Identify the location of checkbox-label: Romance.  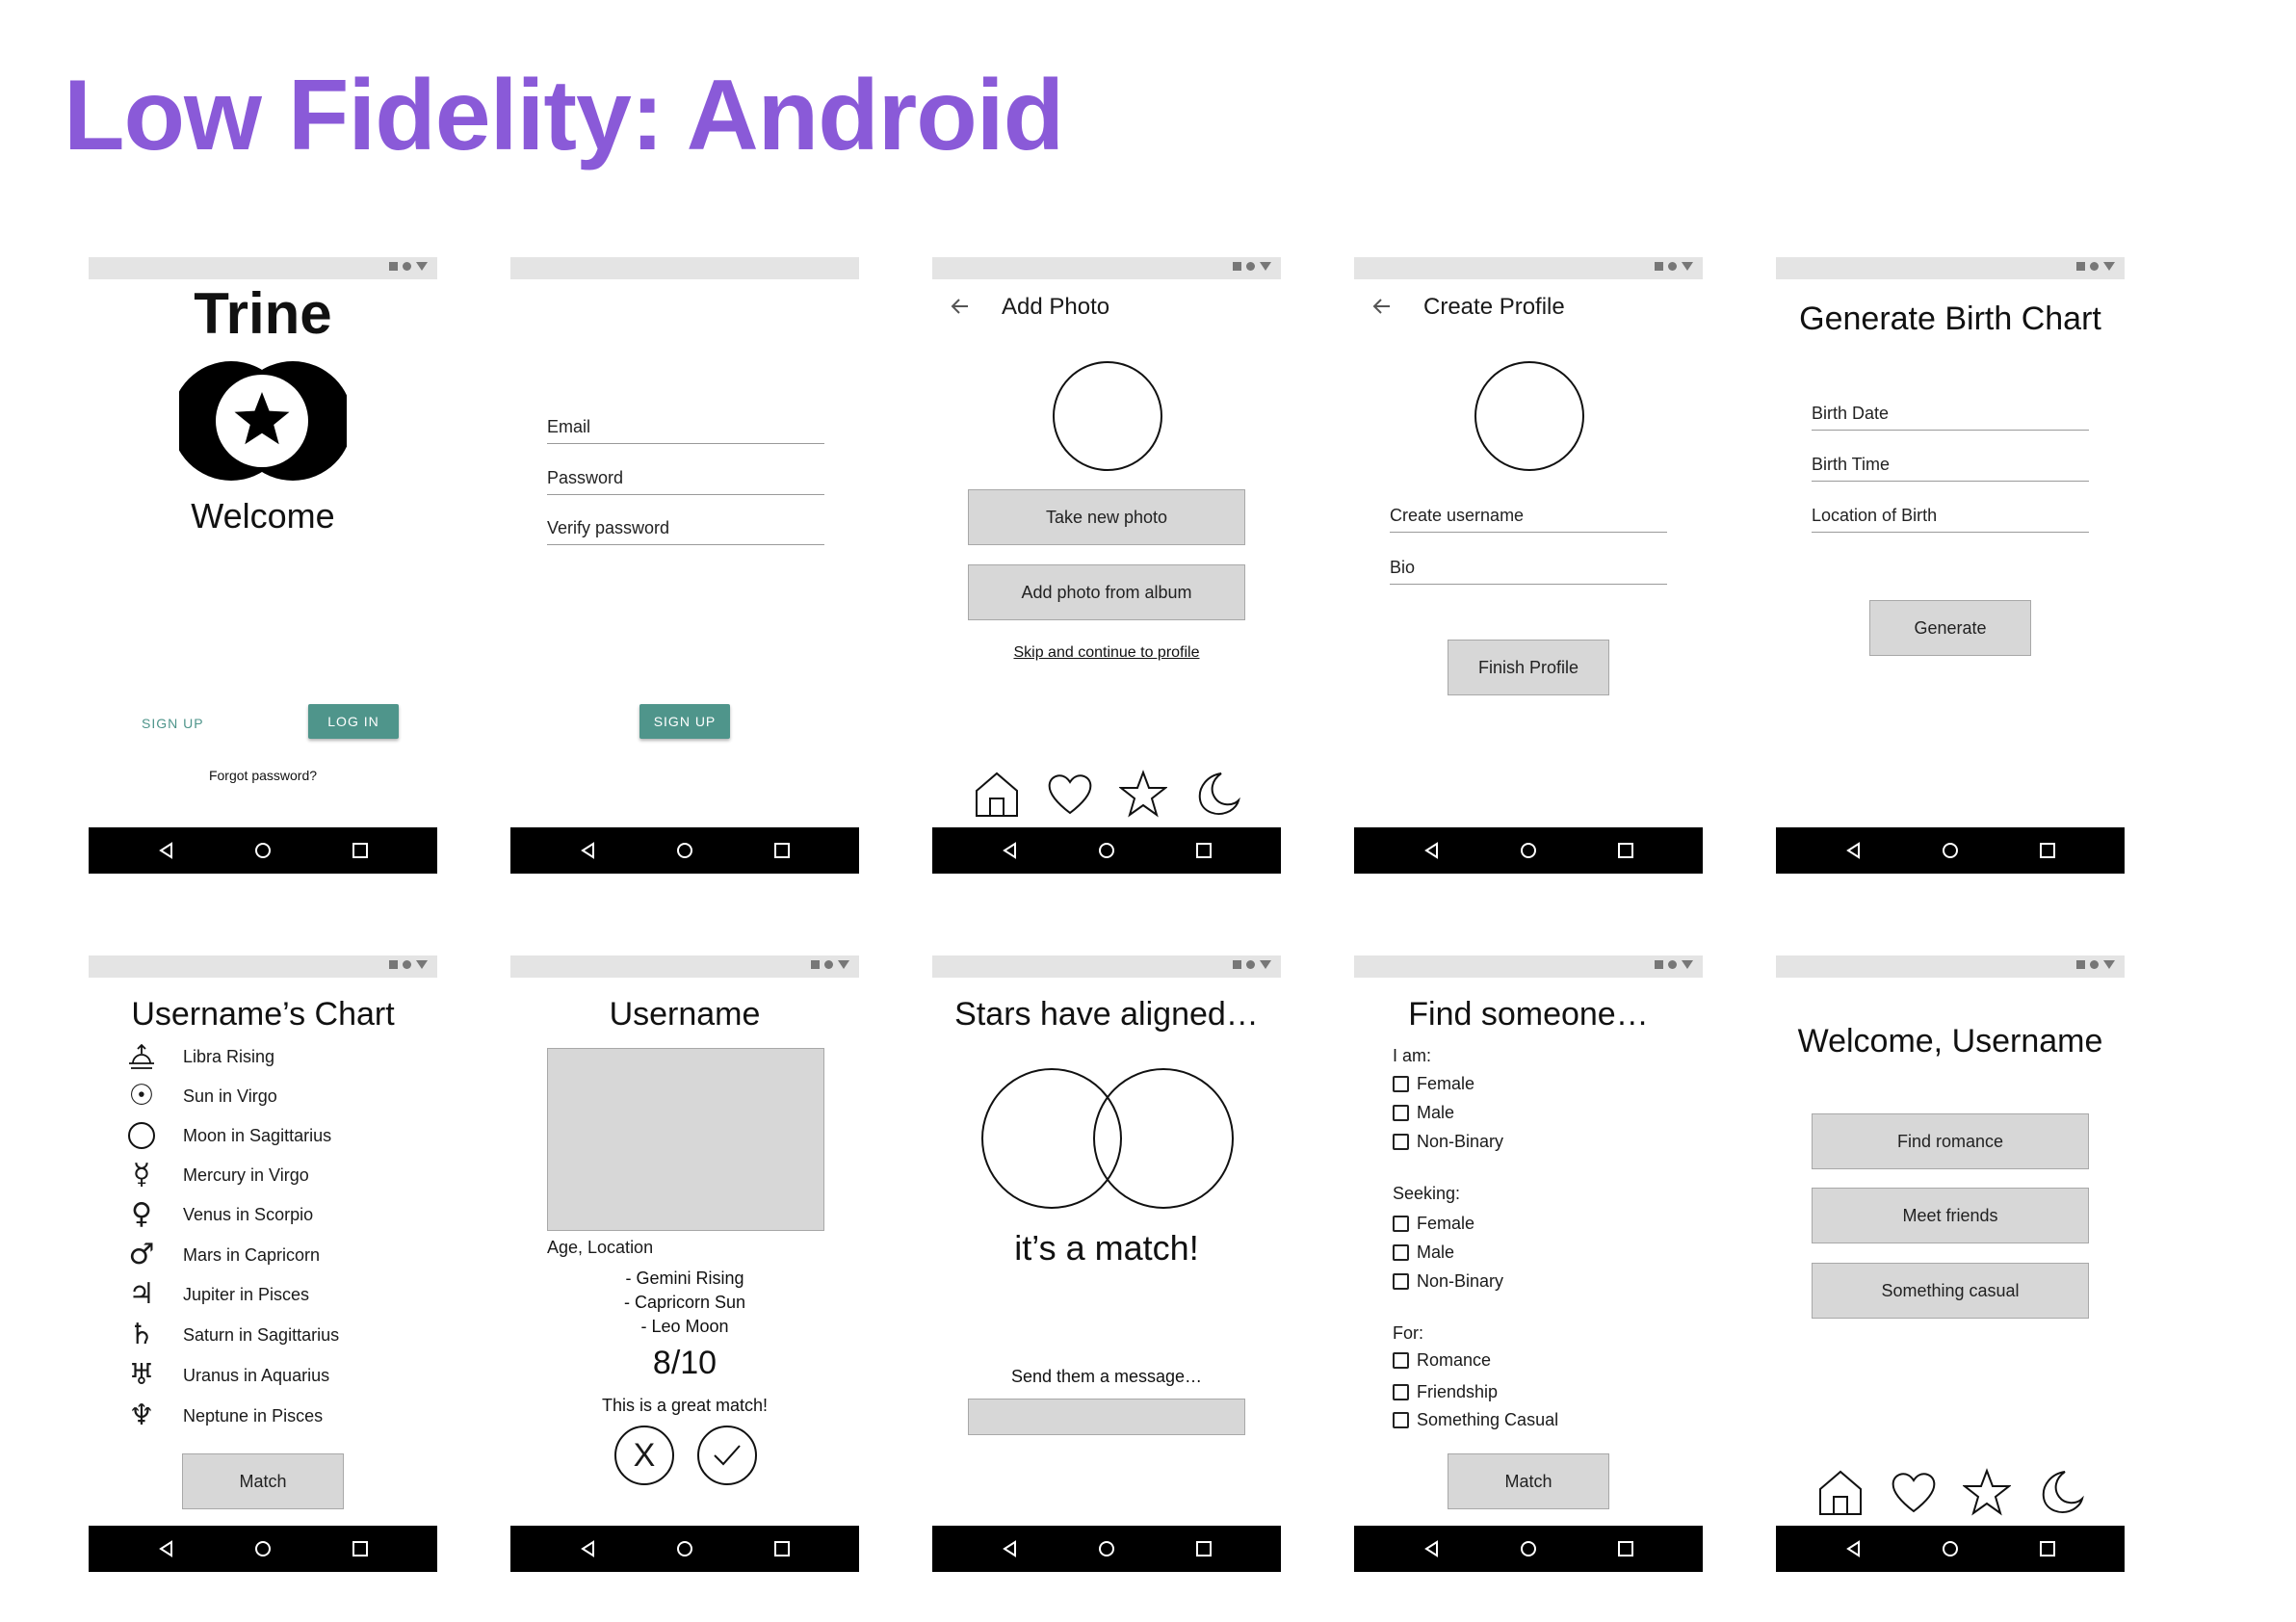
(1454, 1360).